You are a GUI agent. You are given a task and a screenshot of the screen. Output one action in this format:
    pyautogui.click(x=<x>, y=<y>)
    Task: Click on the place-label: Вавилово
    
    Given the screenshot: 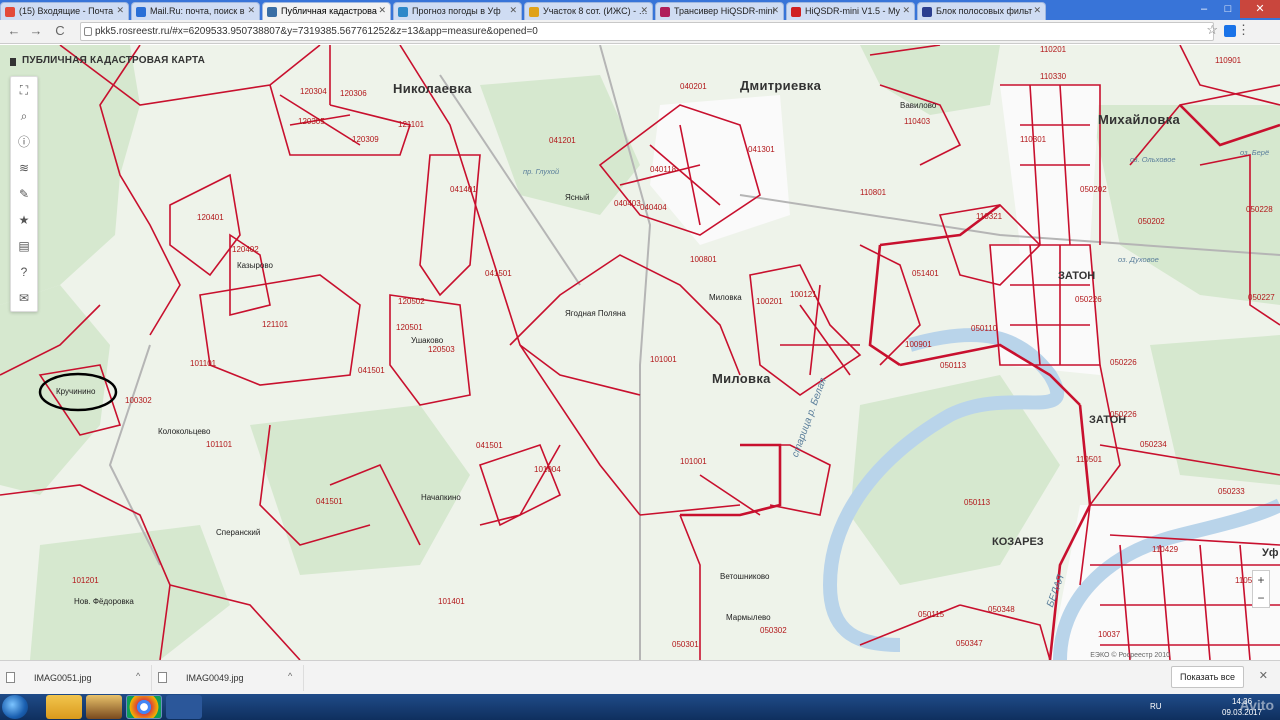 What is the action you would take?
    pyautogui.click(x=918, y=105)
    